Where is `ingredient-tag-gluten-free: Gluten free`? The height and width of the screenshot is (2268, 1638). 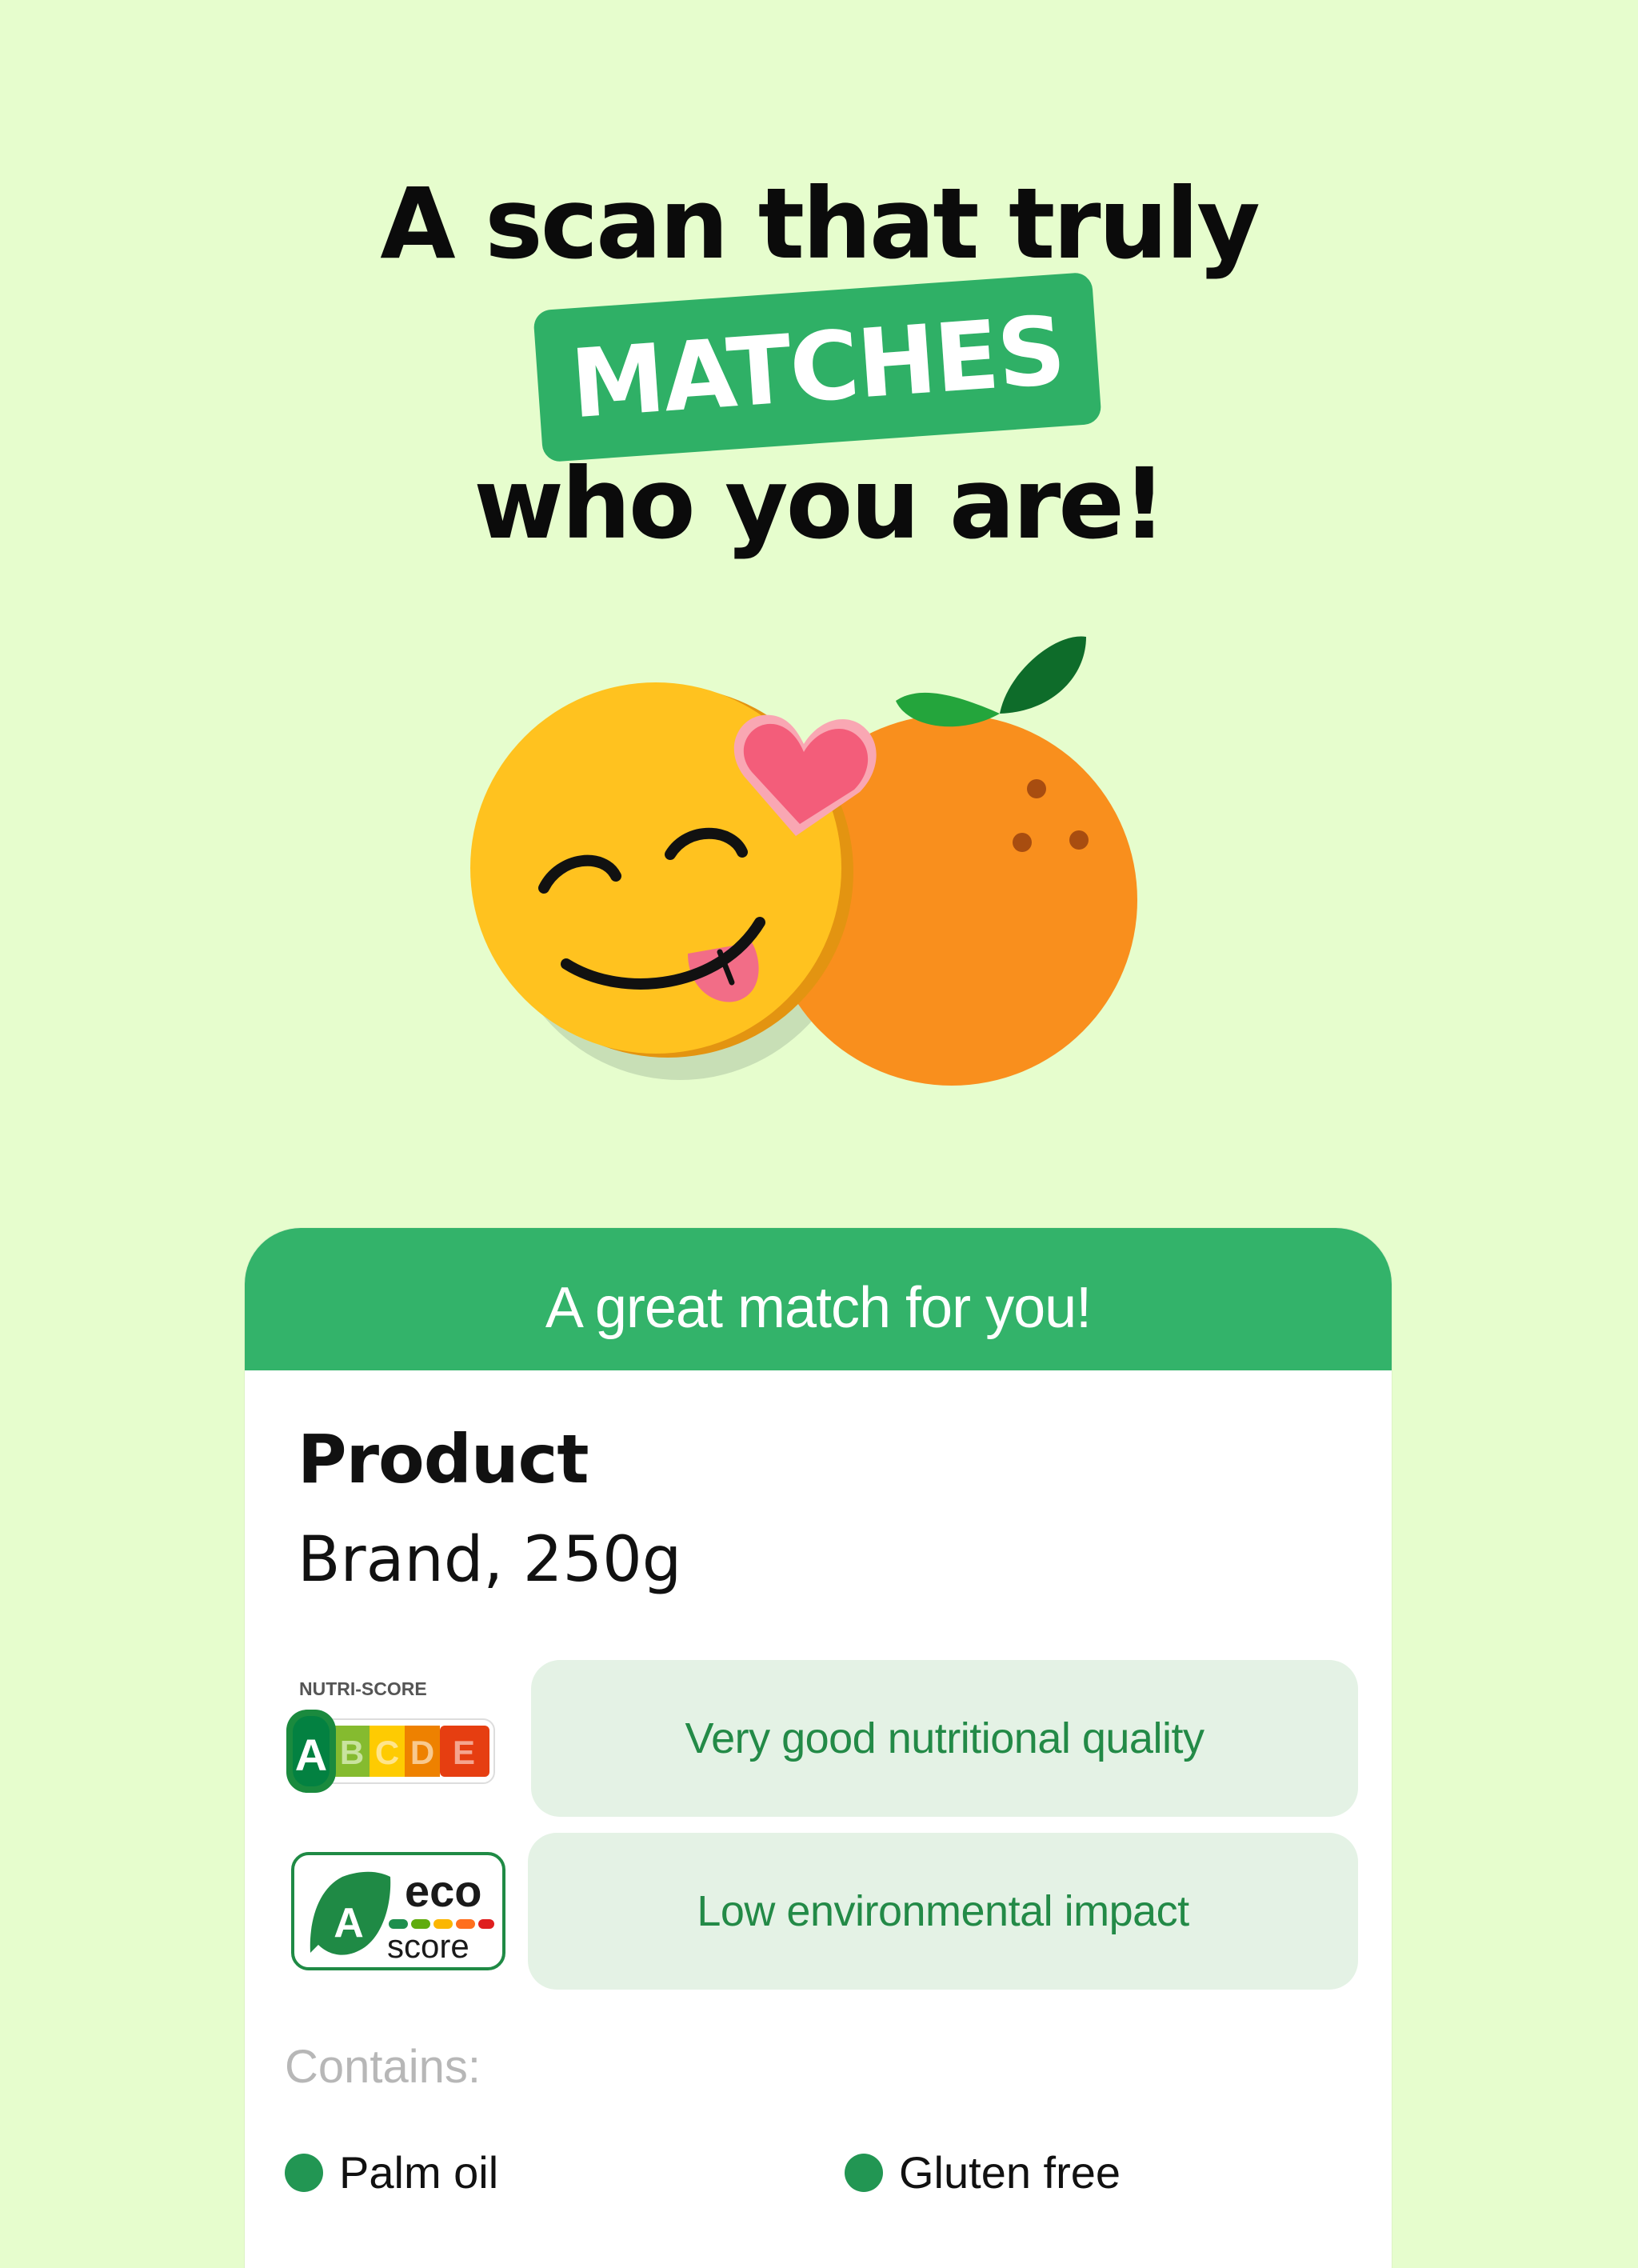
ingredient-tag-gluten-free: Gluten free is located at coordinates (983, 2172).